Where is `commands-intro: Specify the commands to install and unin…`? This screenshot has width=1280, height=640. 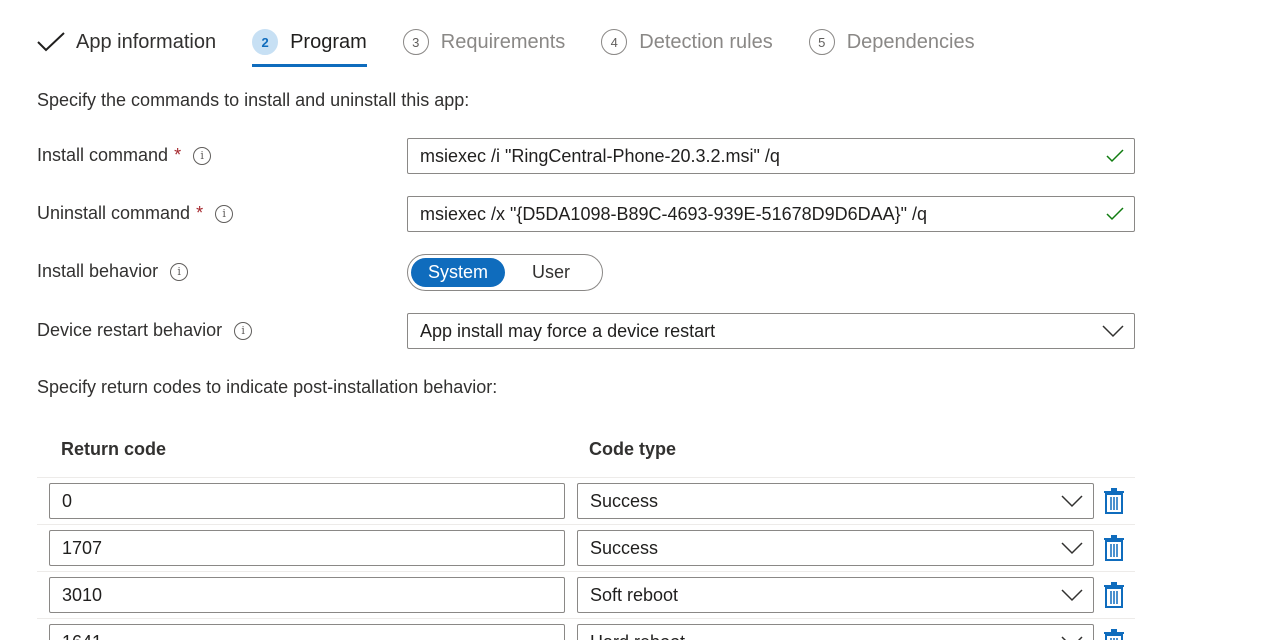
commands-intro: Specify the commands to install and unin… is located at coordinates (253, 100).